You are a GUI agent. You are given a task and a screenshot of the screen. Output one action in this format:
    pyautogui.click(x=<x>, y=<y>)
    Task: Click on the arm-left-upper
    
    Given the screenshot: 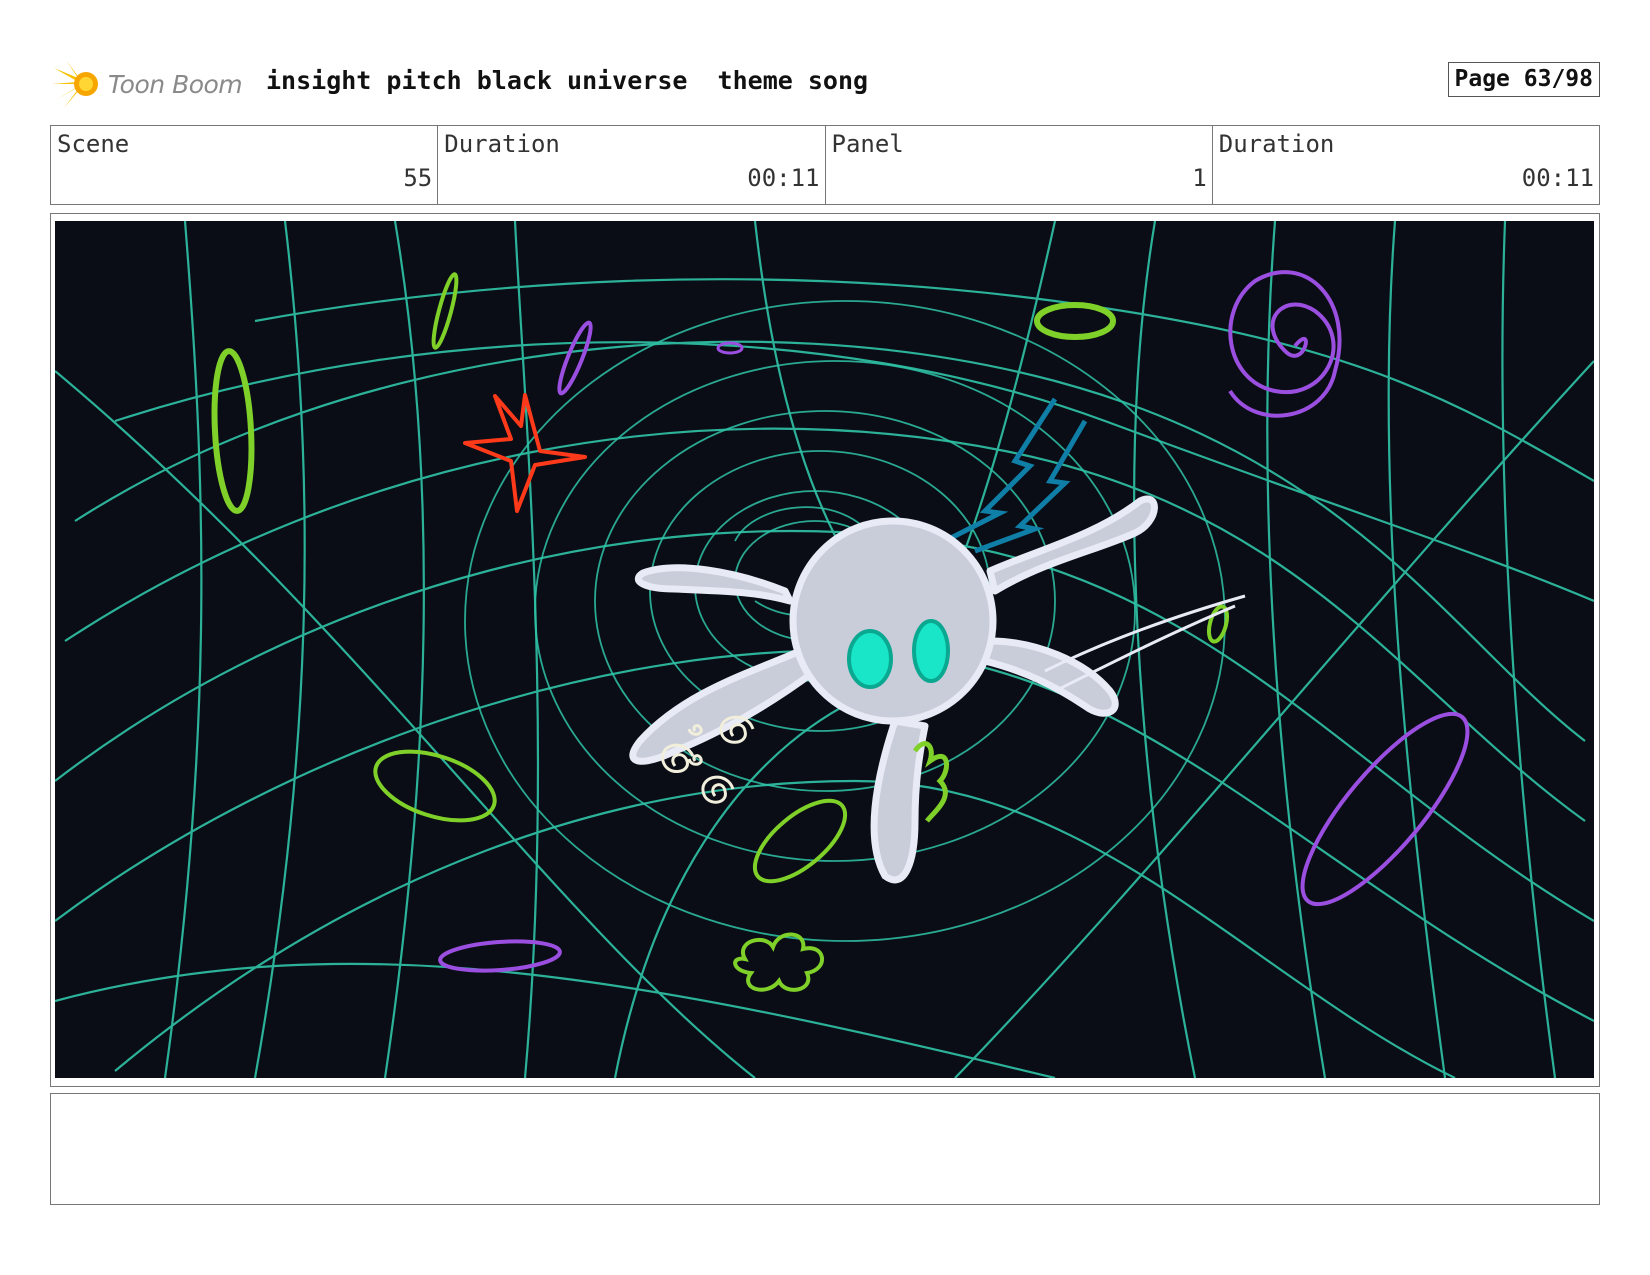 What is the action you would take?
    pyautogui.click(x=714, y=584)
    